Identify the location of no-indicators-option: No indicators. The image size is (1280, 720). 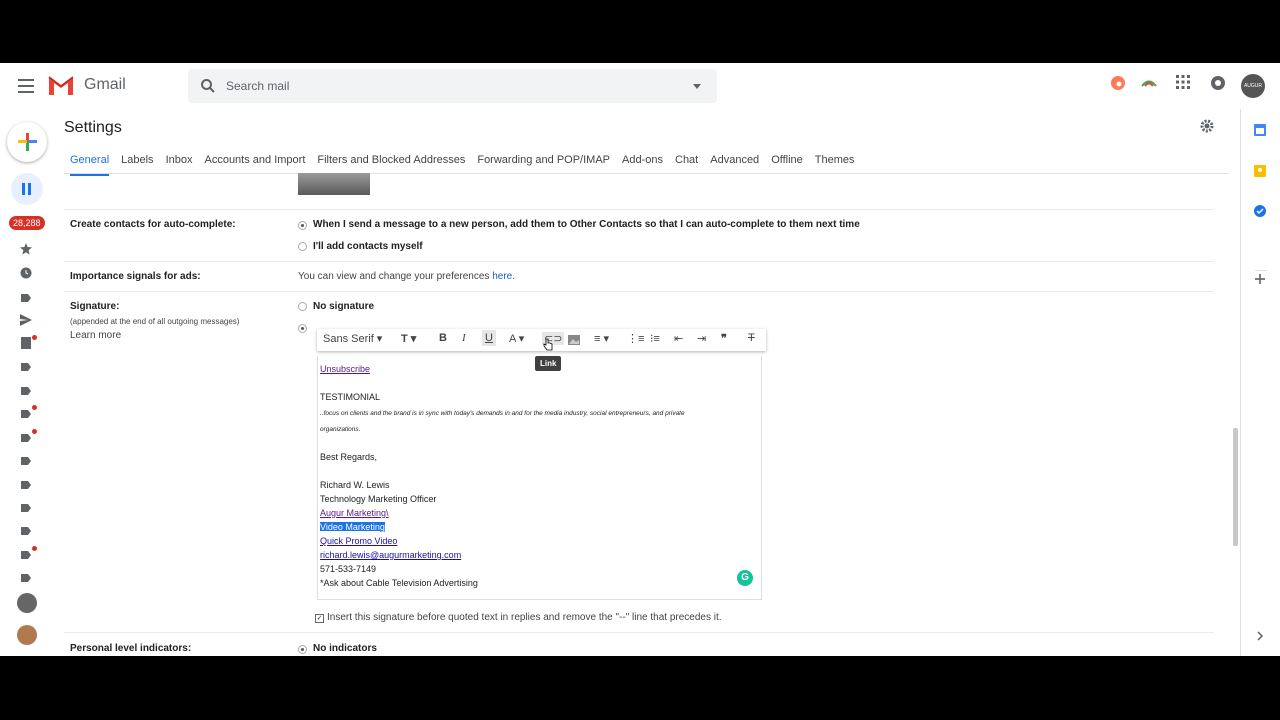
(345, 648).